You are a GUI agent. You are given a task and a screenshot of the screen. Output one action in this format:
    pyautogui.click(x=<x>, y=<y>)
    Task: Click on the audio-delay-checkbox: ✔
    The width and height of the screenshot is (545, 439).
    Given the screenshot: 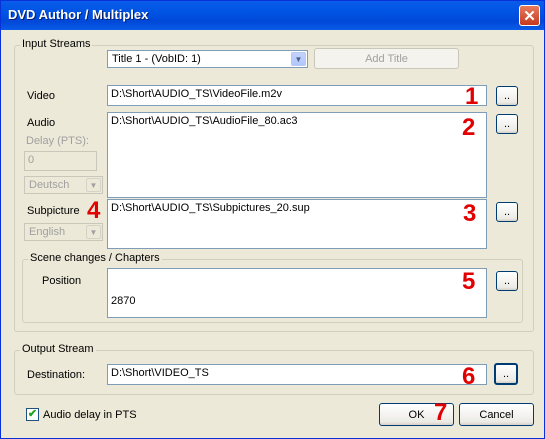 What is the action you would take?
    pyautogui.click(x=32, y=414)
    